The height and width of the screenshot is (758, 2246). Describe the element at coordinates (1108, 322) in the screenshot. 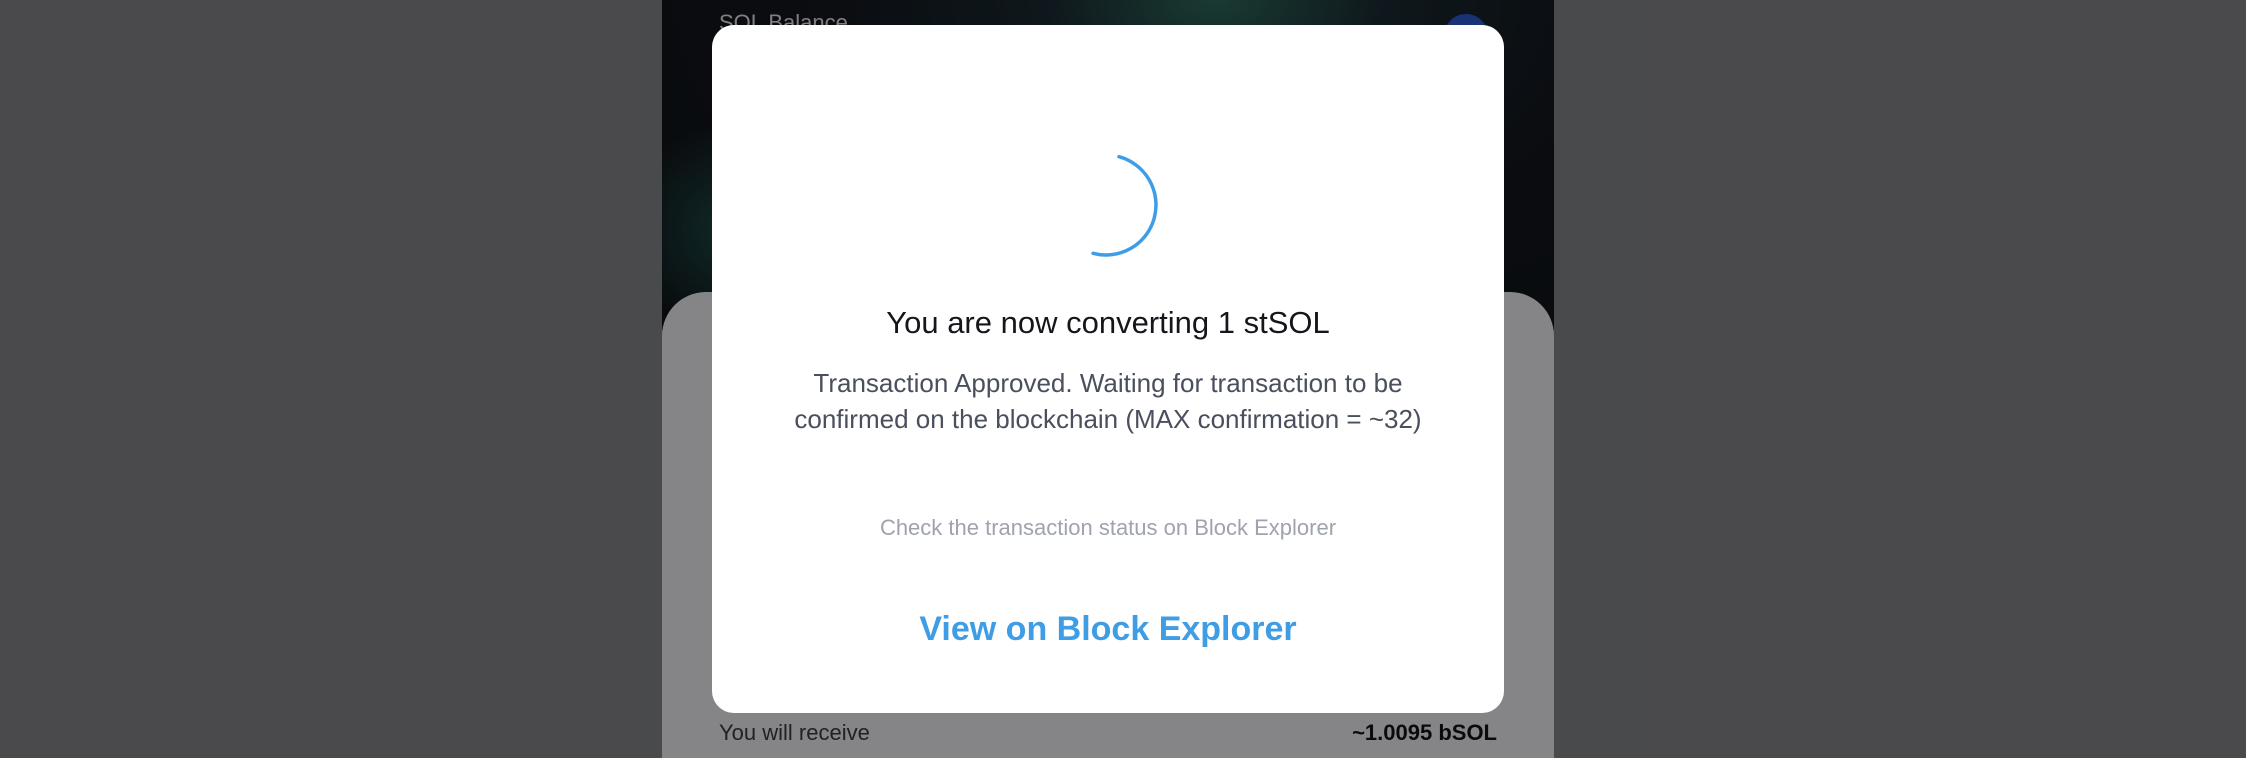

I see `modal-title: You are now converting 1 stSOL` at that location.